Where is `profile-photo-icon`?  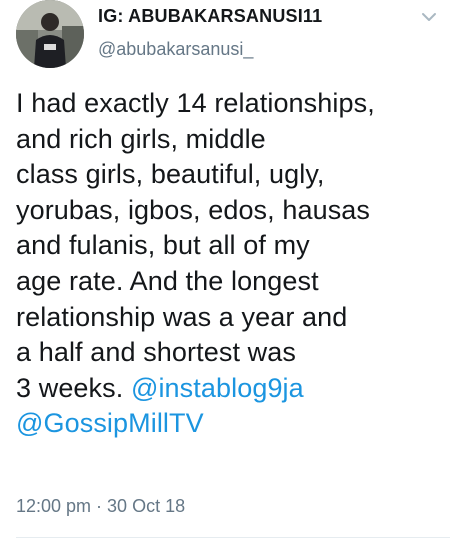 profile-photo-icon is located at coordinates (50, 34).